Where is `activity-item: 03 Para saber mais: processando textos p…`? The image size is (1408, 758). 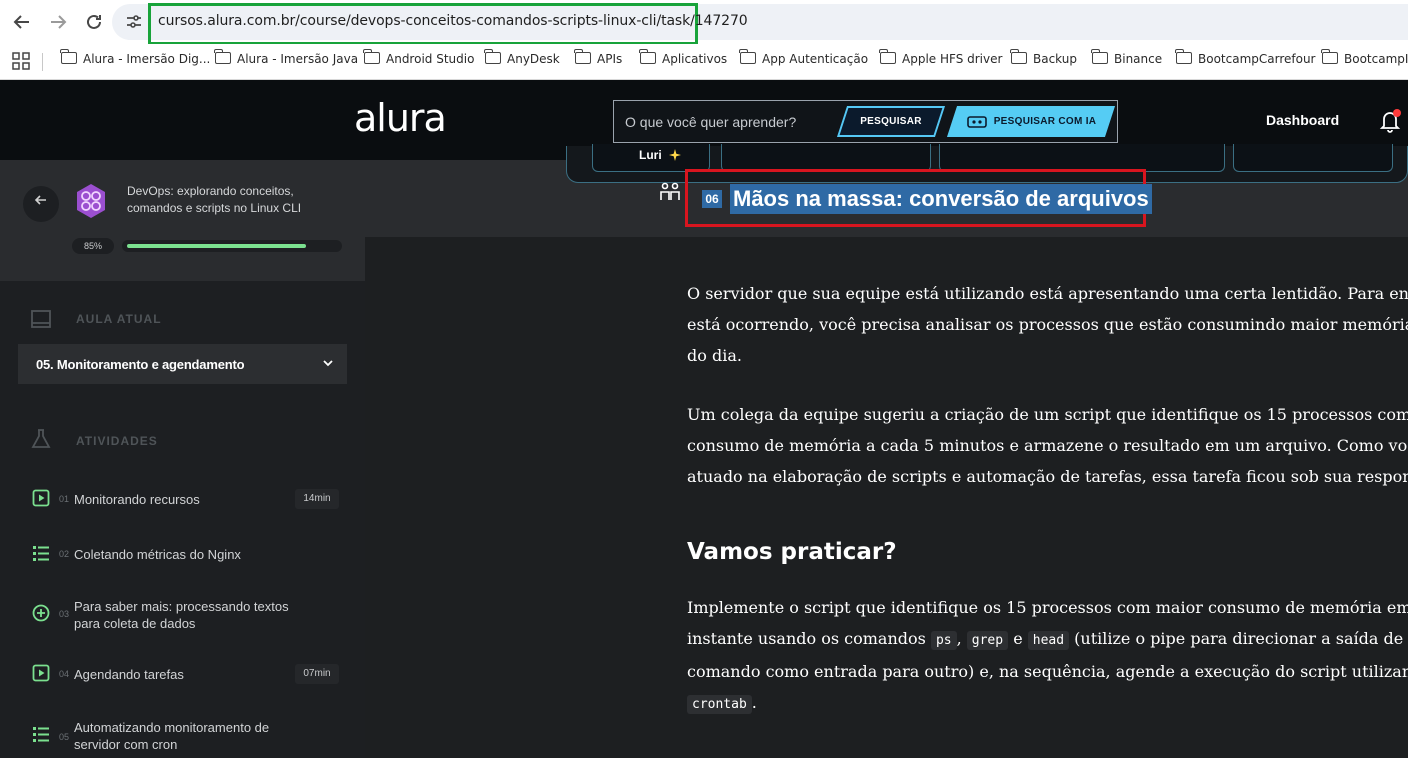
activity-item: 03 Para saber mais: processando textos p… is located at coordinates (190, 619).